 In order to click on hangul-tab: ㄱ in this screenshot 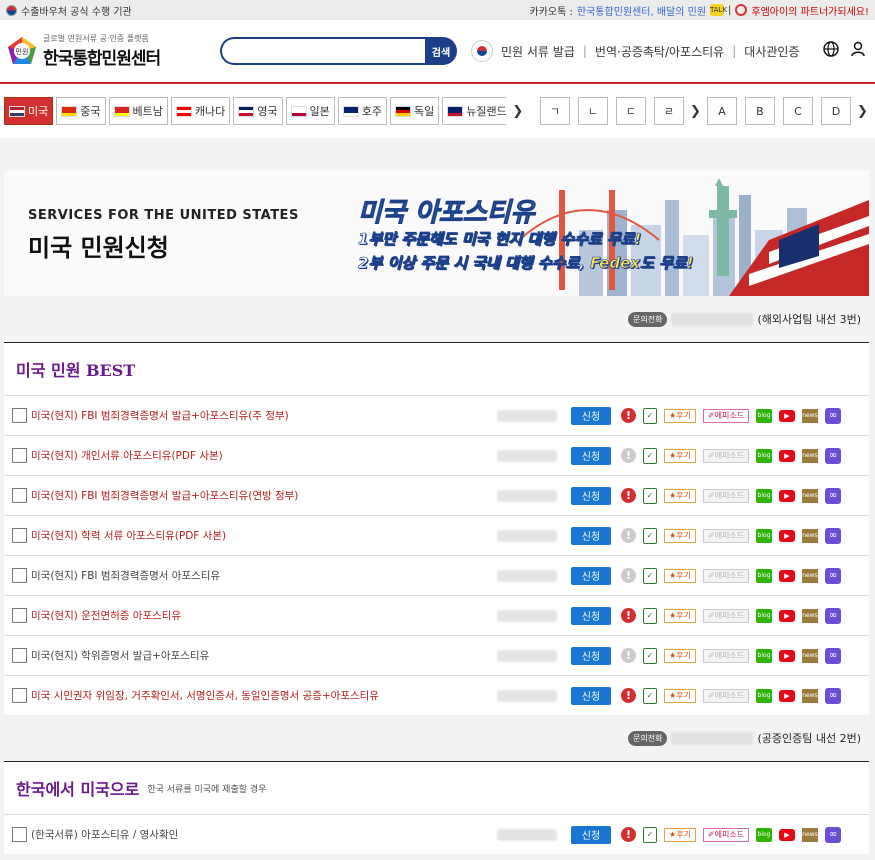, I will do `click(554, 111)`.